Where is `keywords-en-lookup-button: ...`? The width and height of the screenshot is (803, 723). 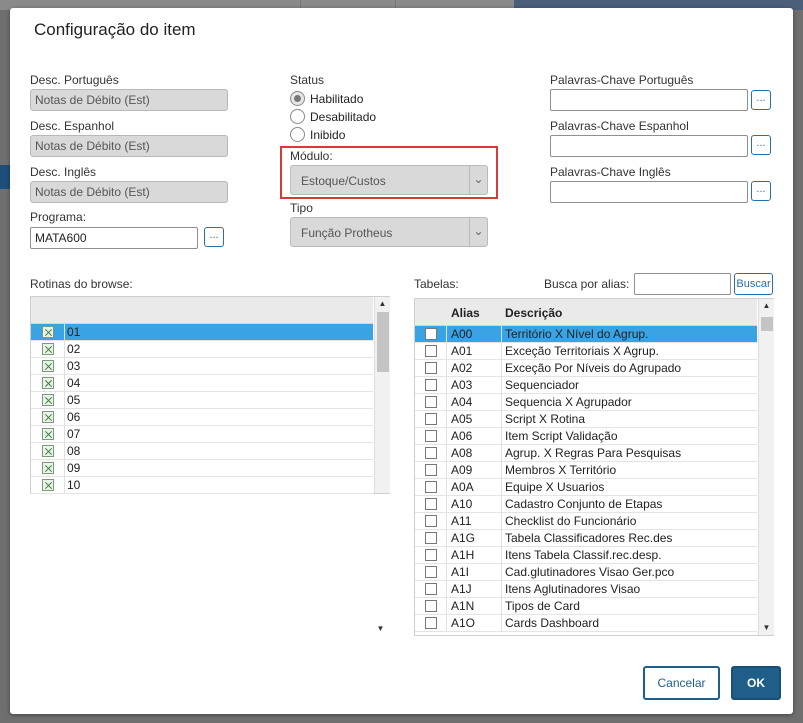
keywords-en-lookup-button: ... is located at coordinates (761, 191).